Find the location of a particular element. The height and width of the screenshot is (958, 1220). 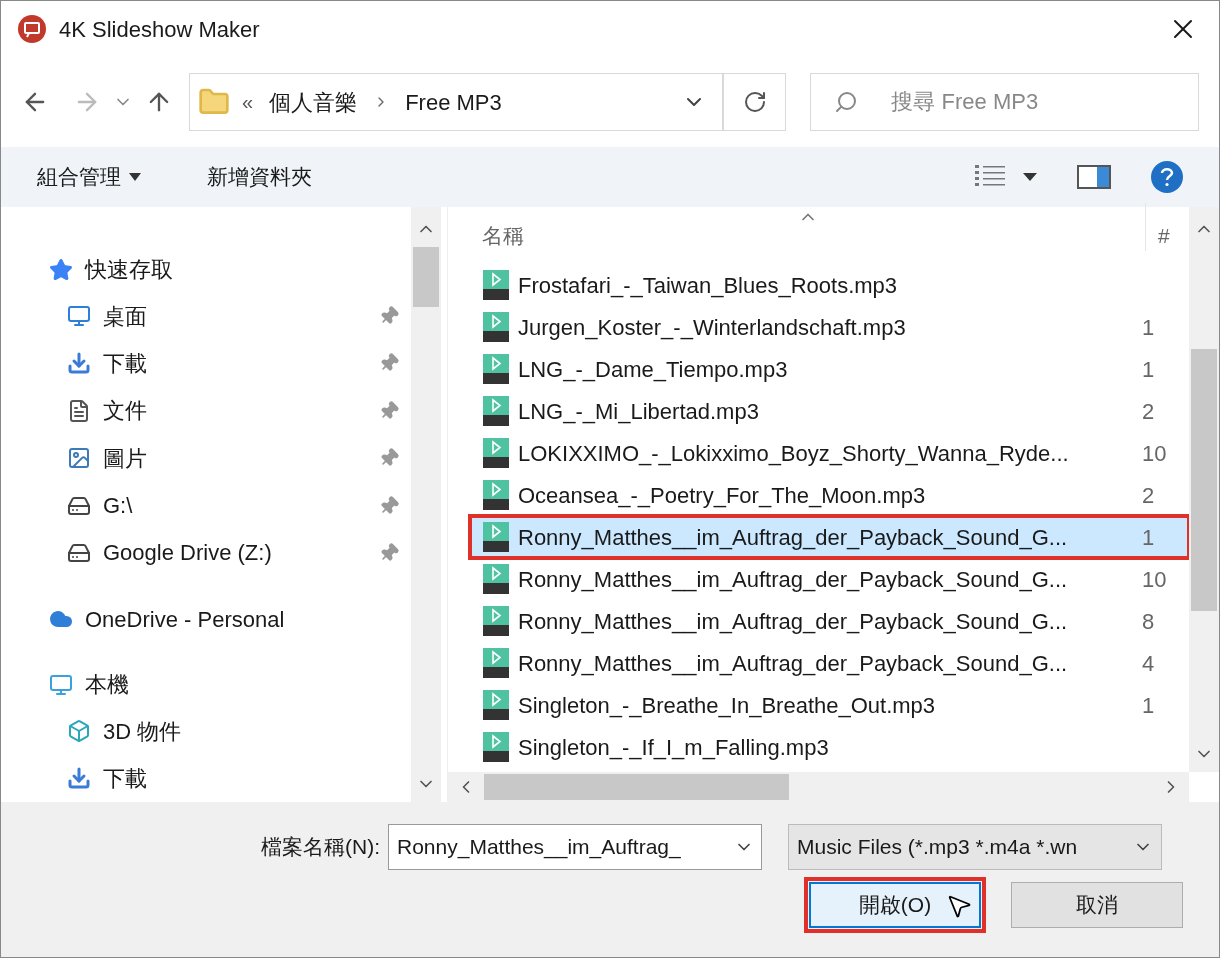

file-row: Oceansea_-_Poetry_For_The_Moon.mp3 2 is located at coordinates (829, 495).